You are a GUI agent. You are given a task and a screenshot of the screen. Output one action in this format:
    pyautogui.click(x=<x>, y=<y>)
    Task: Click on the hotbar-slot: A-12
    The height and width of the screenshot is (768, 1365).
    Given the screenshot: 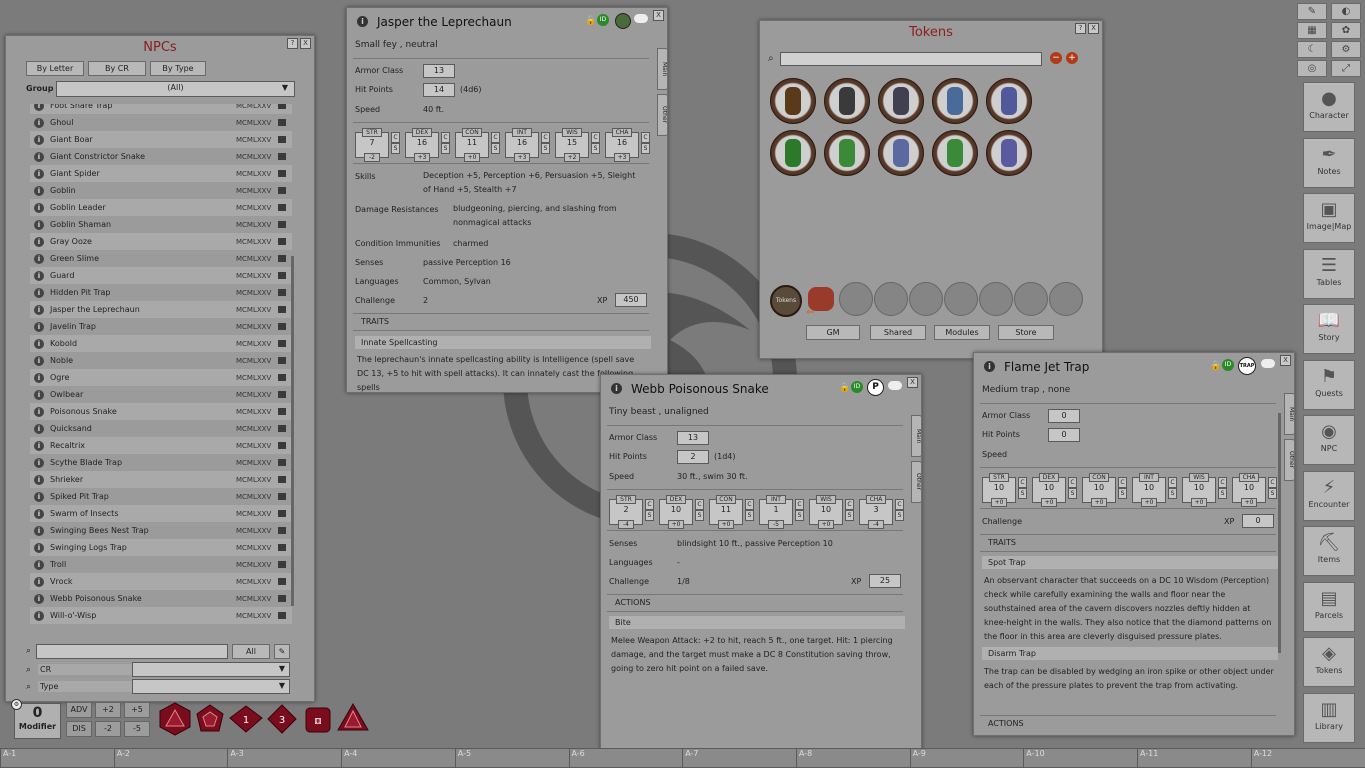 What is the action you would take?
    pyautogui.click(x=1307, y=758)
    